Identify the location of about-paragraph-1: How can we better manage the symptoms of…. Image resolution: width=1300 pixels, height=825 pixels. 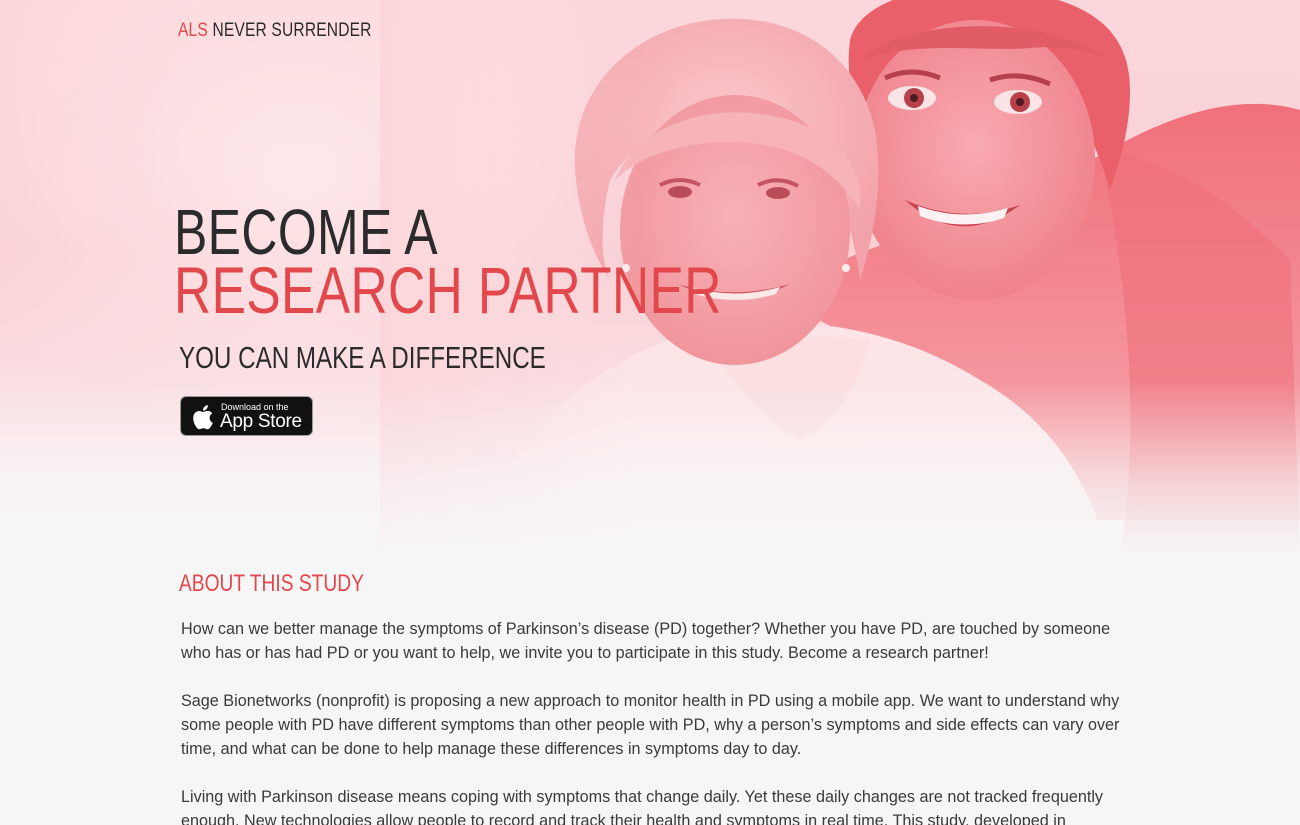
(646, 641).